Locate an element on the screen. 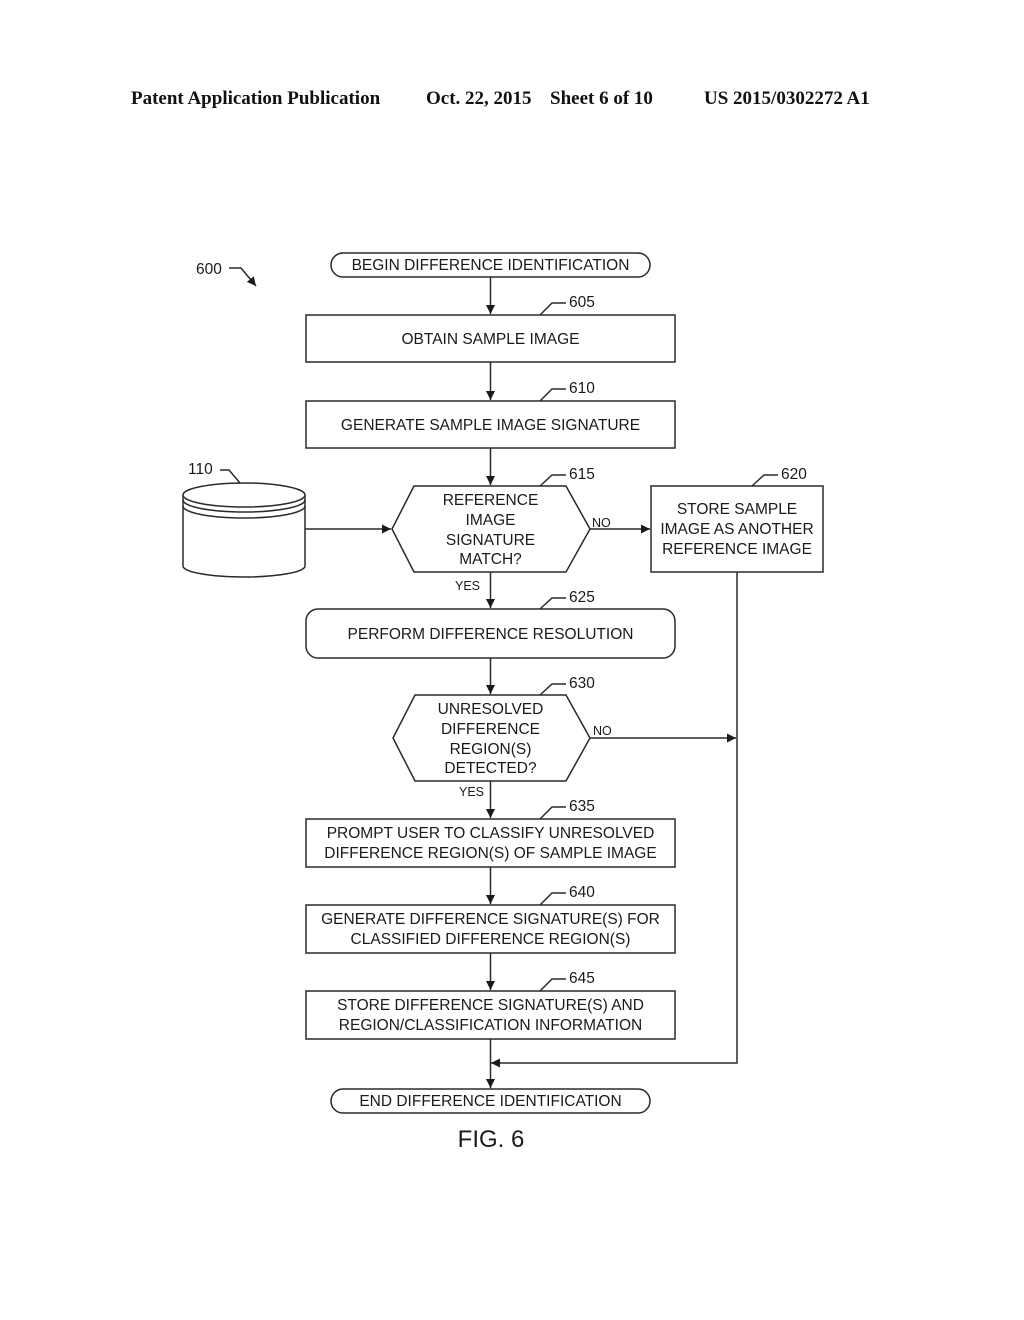  ref-620: 620 is located at coordinates (794, 474).